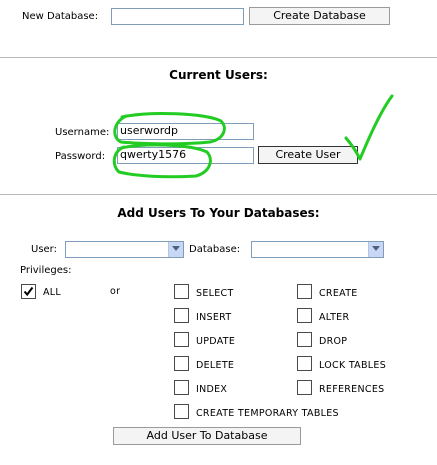 Image resolution: width=437 pixels, height=465 pixels. I want to click on privilege-label-delete: DELETE, so click(215, 365).